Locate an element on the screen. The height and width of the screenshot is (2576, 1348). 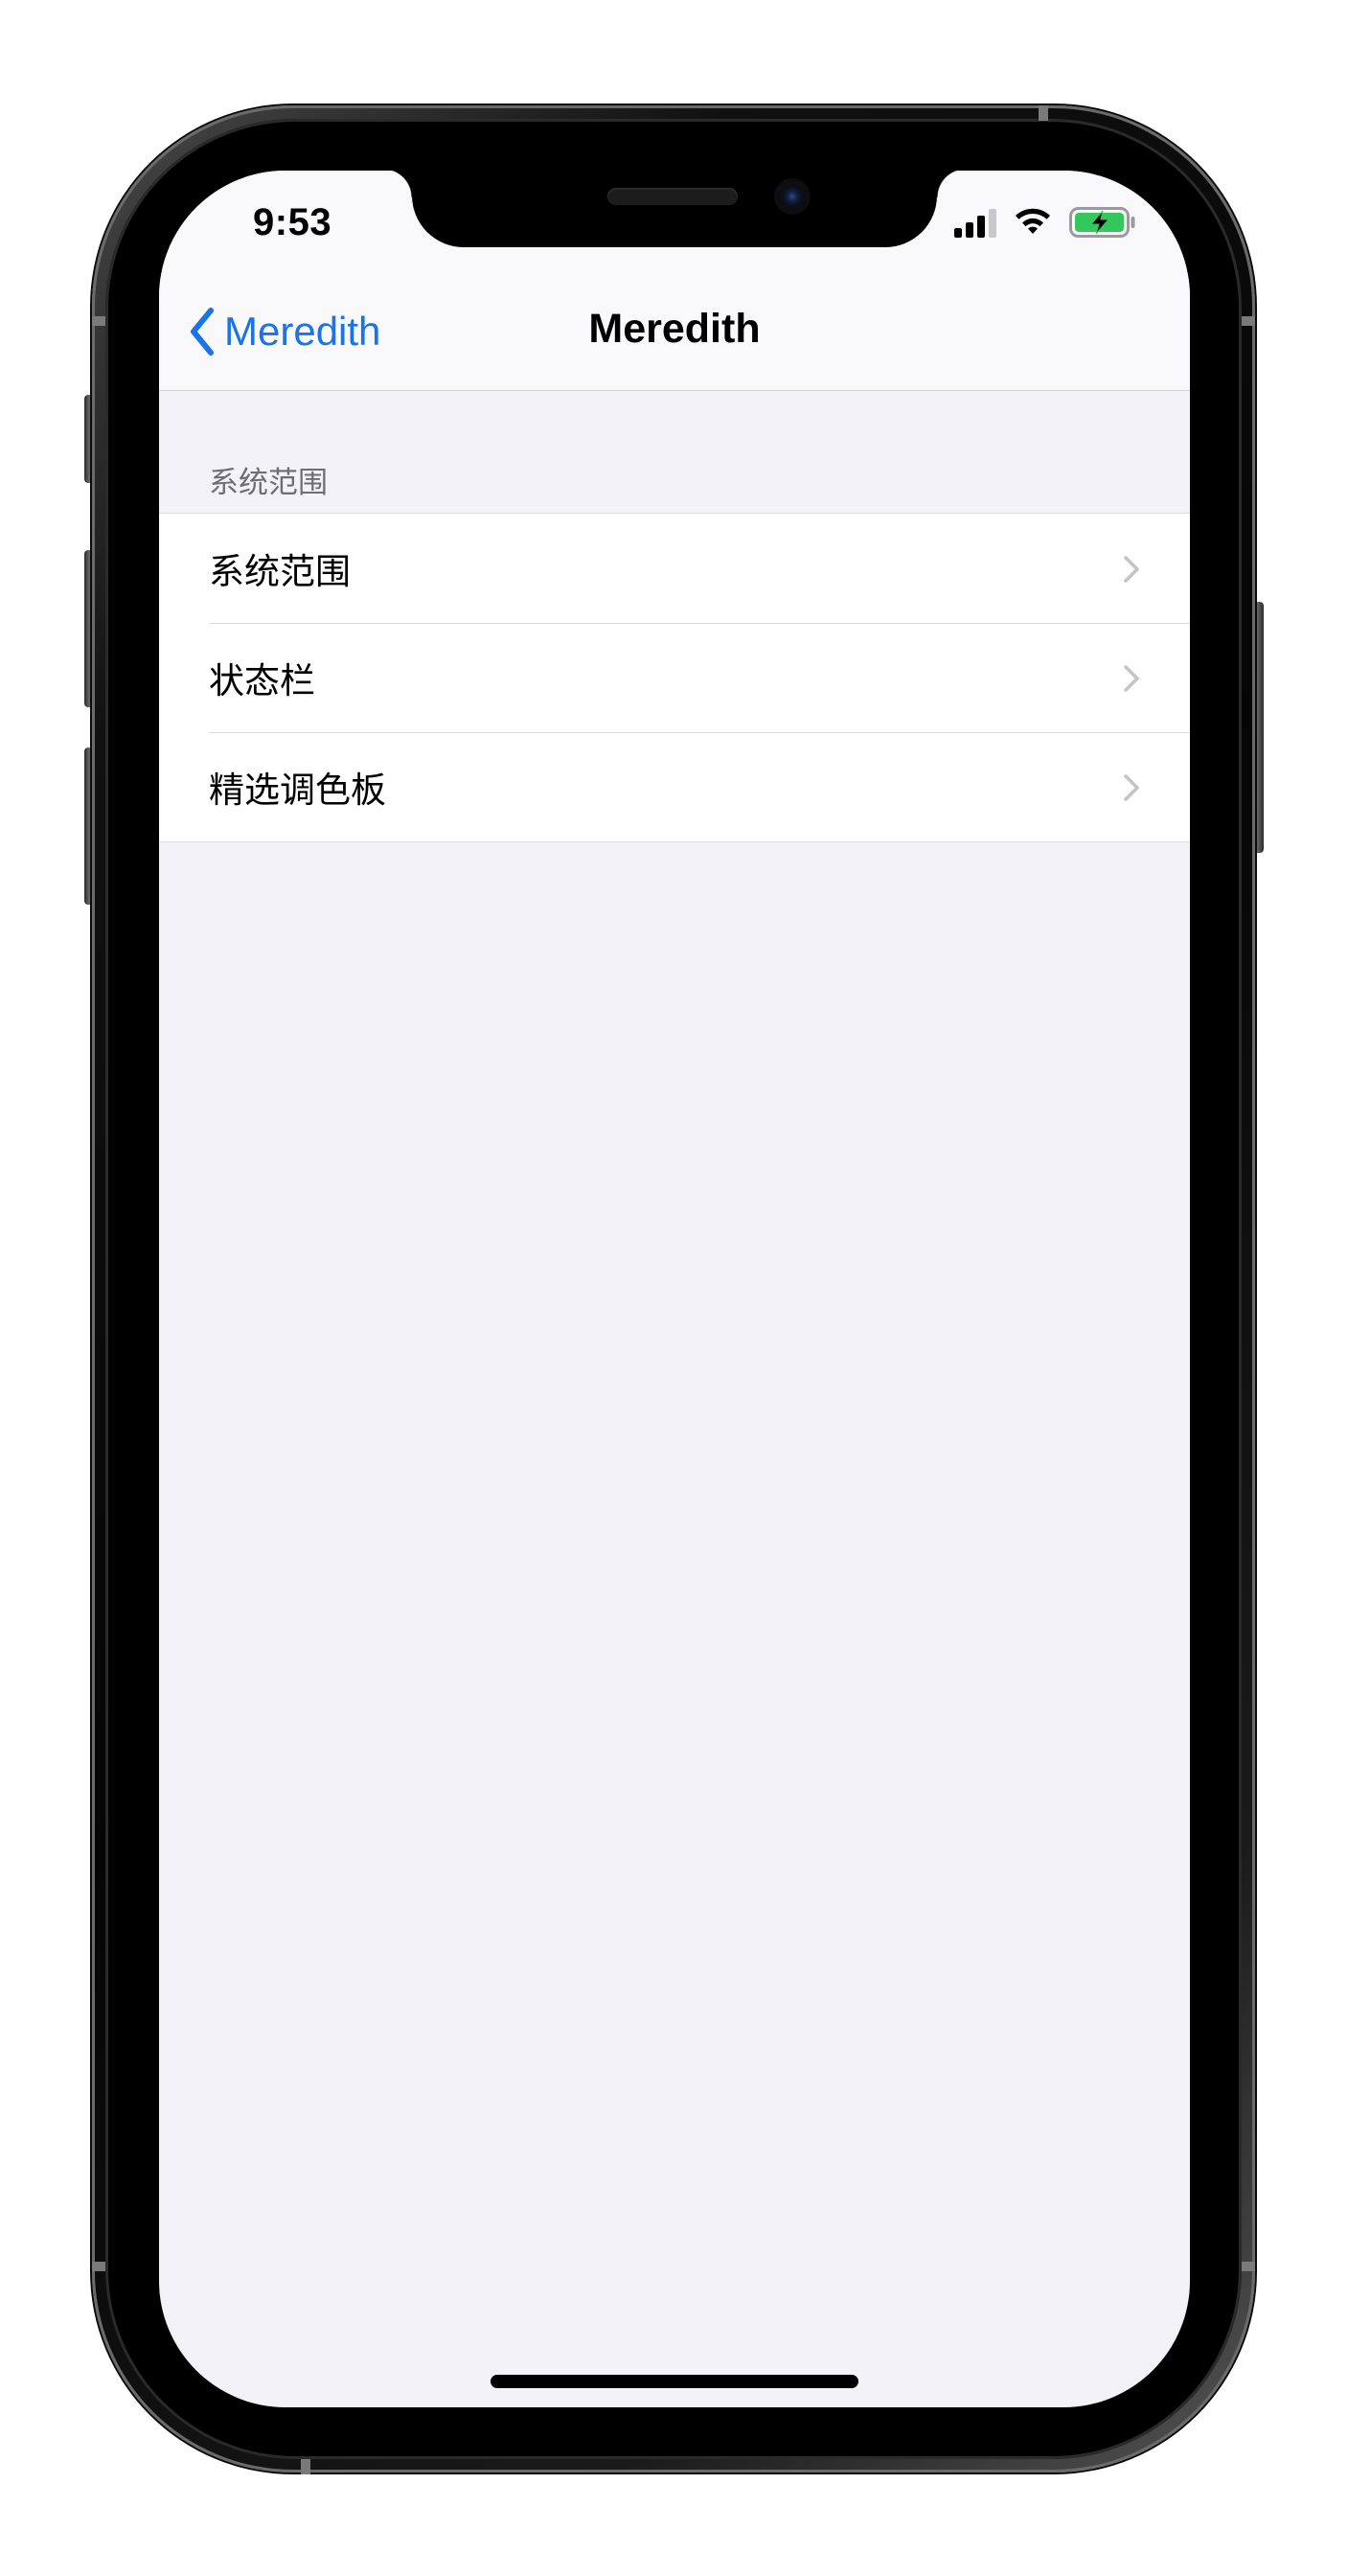
earpiece-speaker is located at coordinates (672, 196).